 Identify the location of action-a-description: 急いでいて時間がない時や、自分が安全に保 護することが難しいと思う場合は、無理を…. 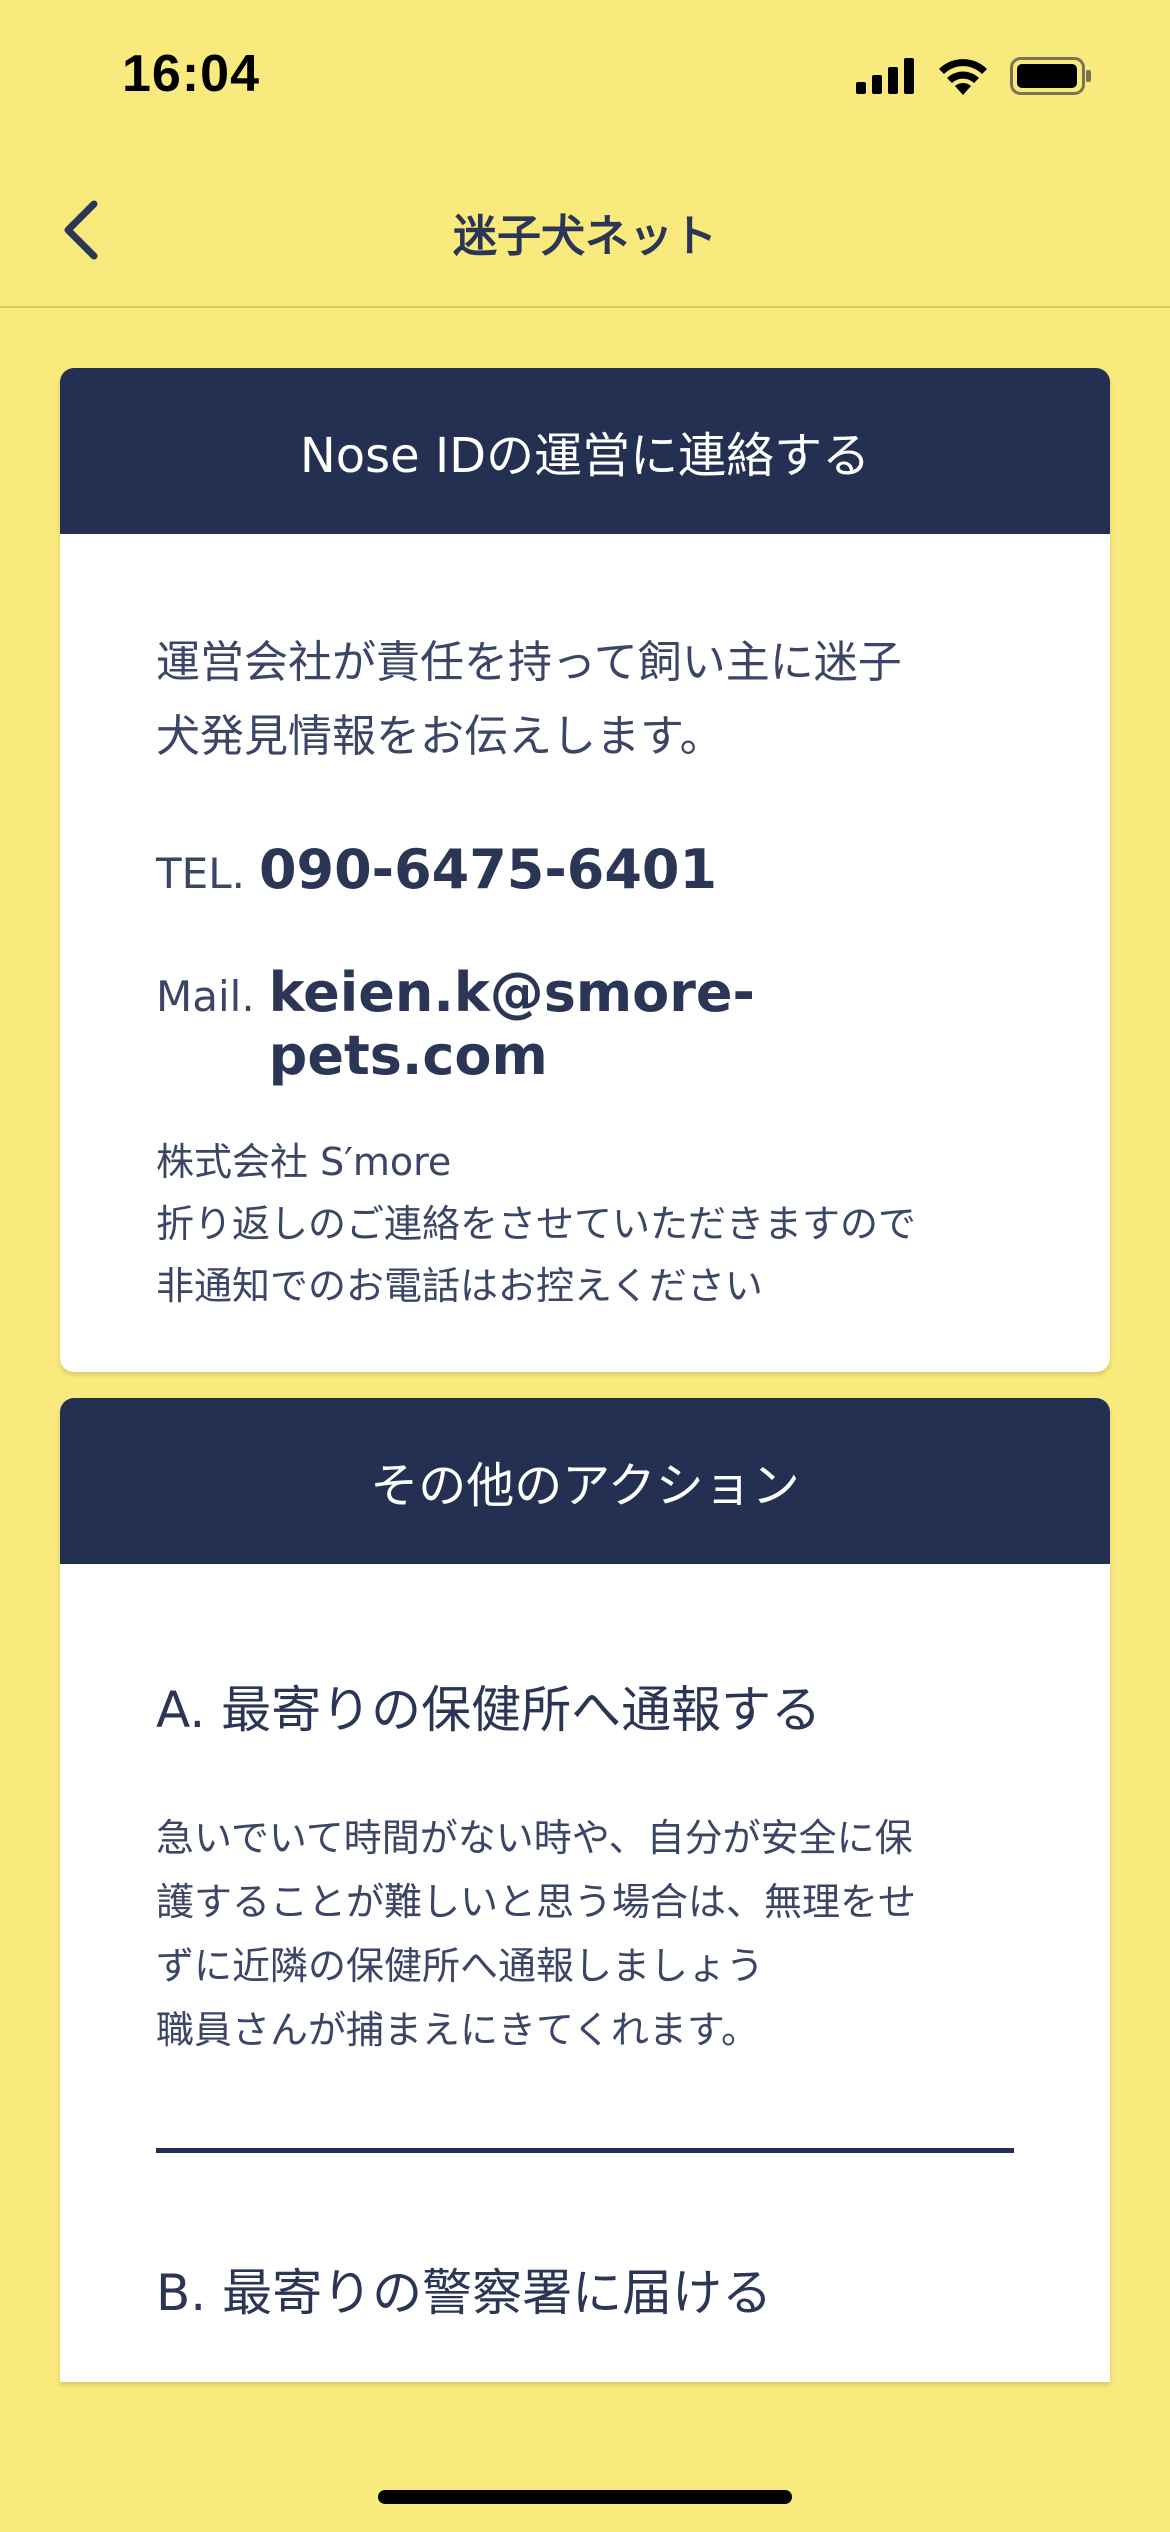
(585, 1934).